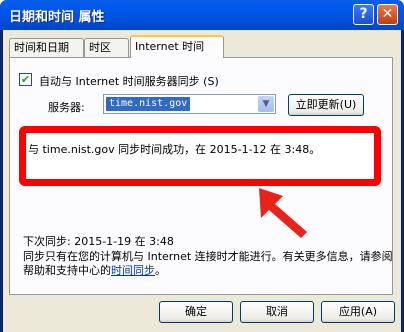  Describe the element at coordinates (66, 107) in the screenshot. I see `server-label: 服务器:` at that location.